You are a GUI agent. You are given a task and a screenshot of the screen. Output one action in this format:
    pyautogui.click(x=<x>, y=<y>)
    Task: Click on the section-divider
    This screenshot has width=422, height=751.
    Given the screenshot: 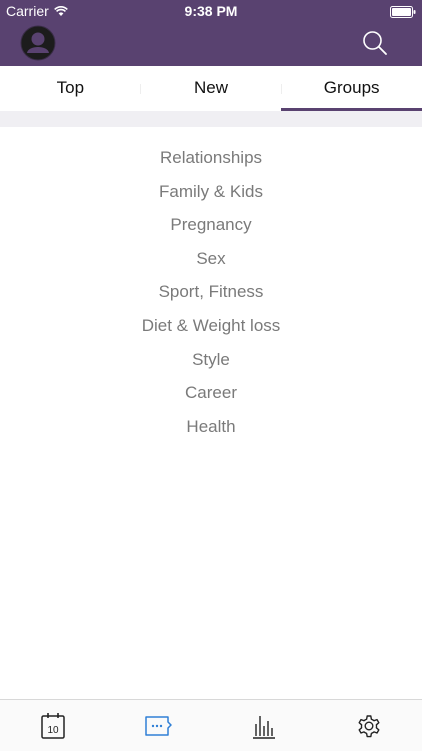 What is the action you would take?
    pyautogui.click(x=211, y=119)
    